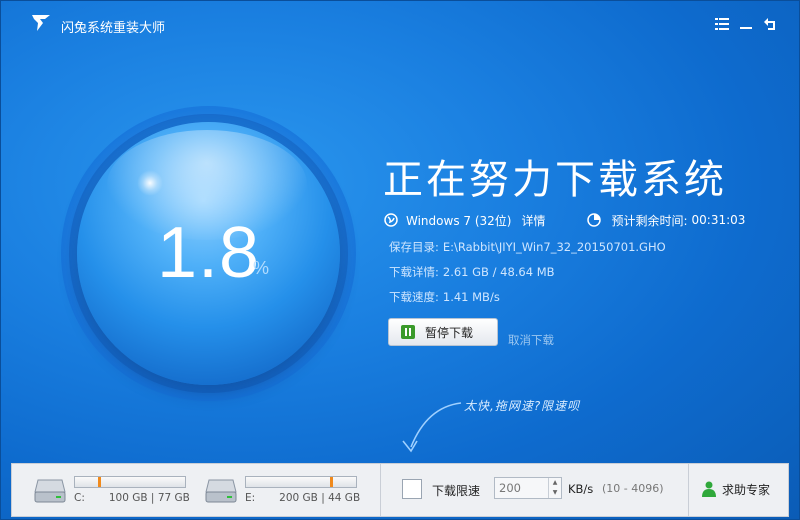 This screenshot has width=800, height=520. I want to click on drive-c-total: 100 GB, so click(128, 498).